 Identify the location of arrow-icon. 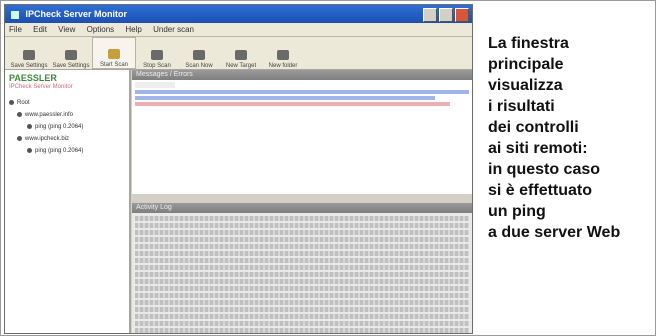
(199, 55).